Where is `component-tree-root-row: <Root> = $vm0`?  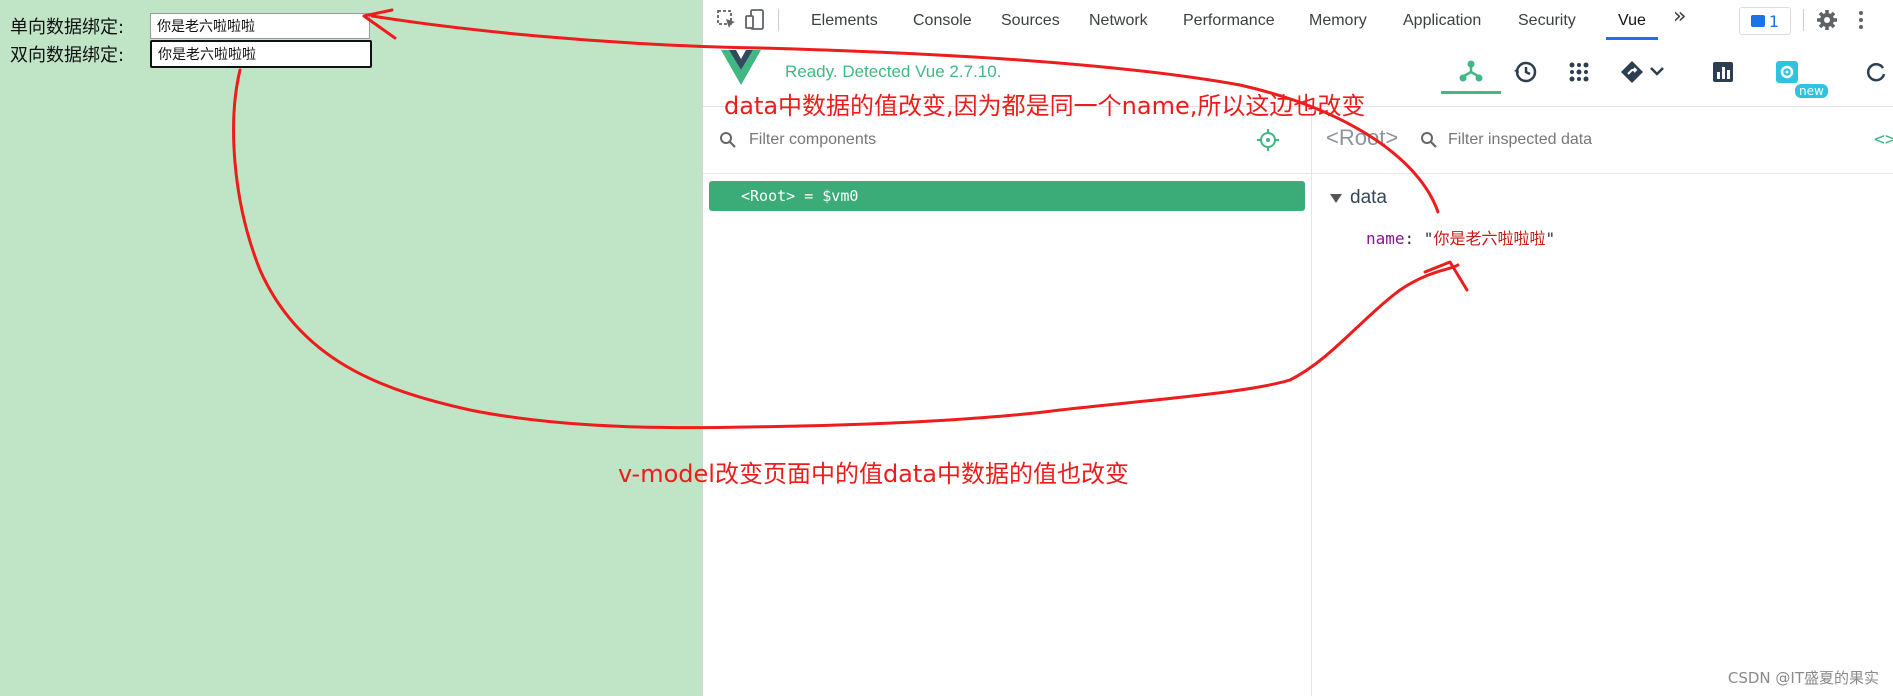
component-tree-root-row: <Root> = $vm0 is located at coordinates (1007, 196).